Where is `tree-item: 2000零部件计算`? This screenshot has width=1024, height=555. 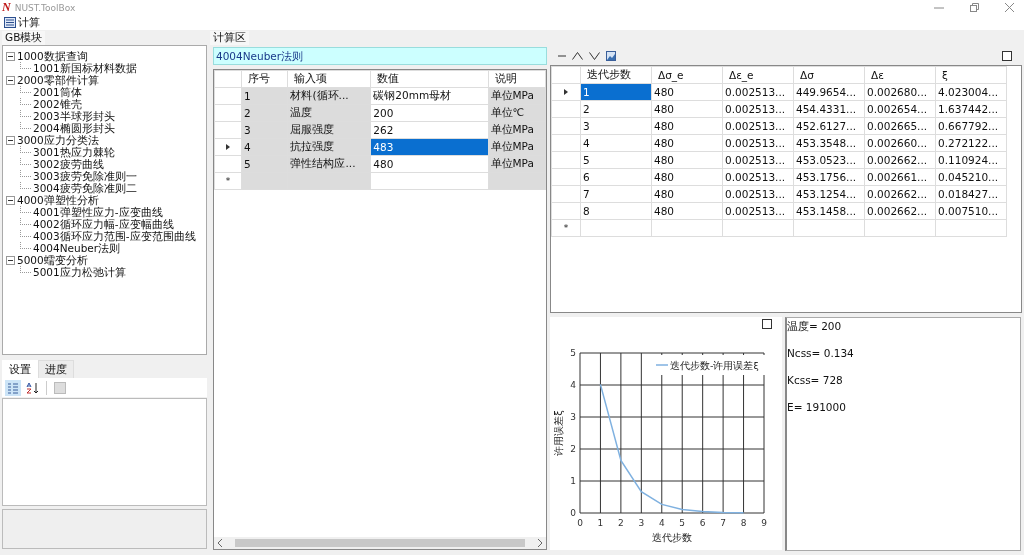
tree-item: 2000零部件计算 is located at coordinates (58, 80).